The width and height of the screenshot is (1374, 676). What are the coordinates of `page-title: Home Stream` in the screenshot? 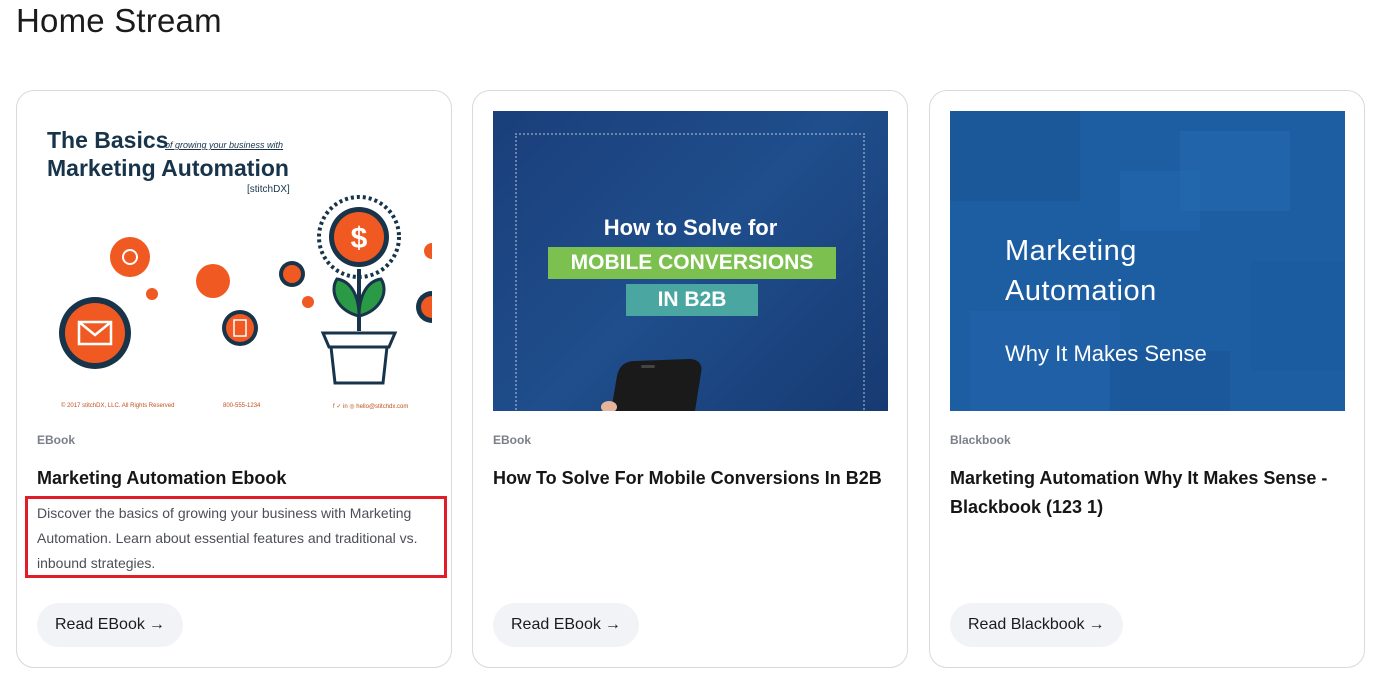 It's located at (119, 20).